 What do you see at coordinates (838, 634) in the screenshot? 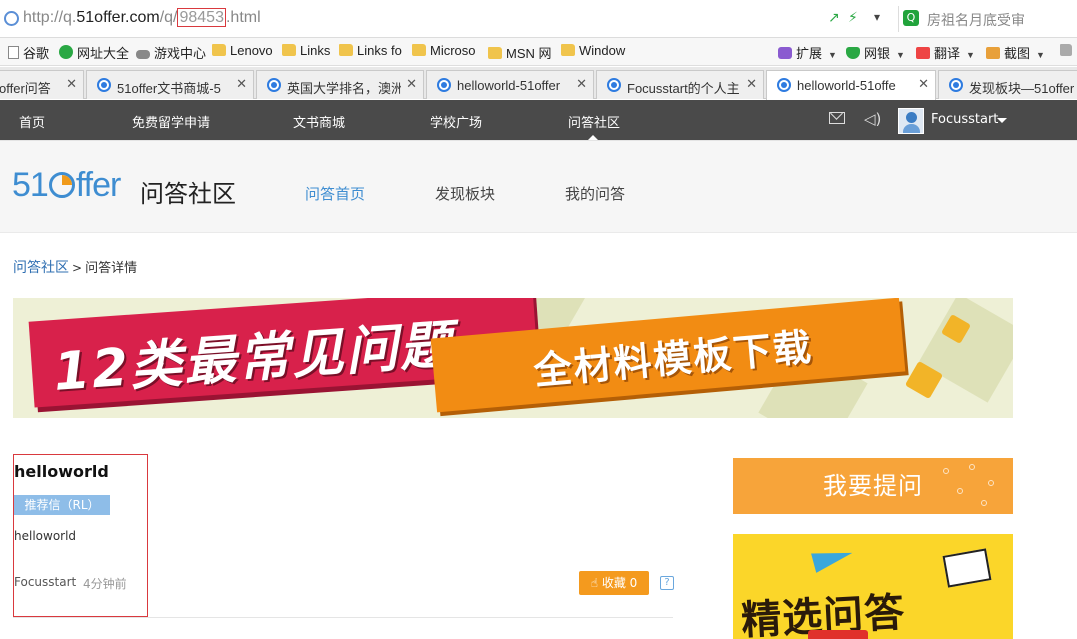
I see `featured-subline-decoration` at bounding box center [838, 634].